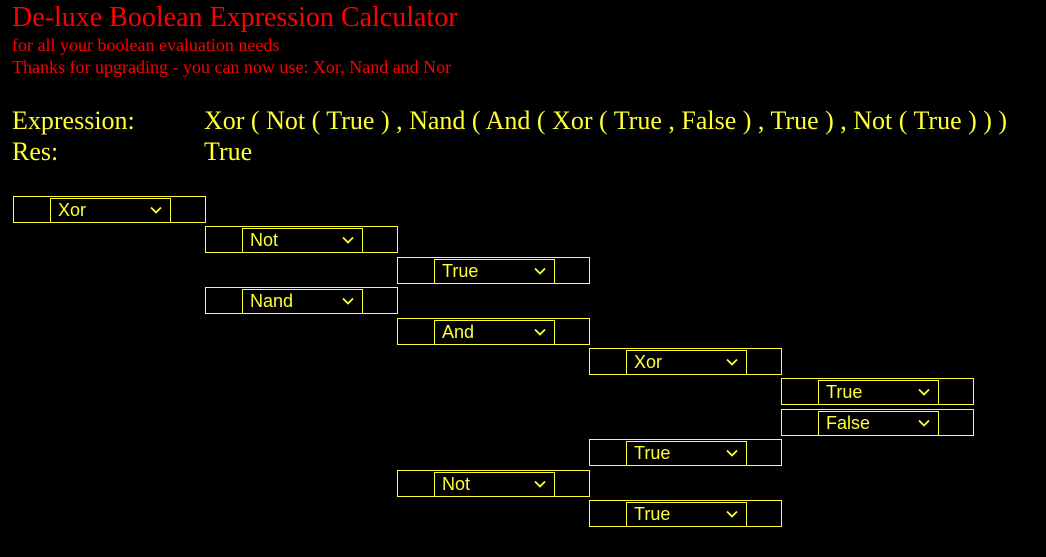 The width and height of the screenshot is (1046, 557). I want to click on operator-select: Nand, so click(302, 301).